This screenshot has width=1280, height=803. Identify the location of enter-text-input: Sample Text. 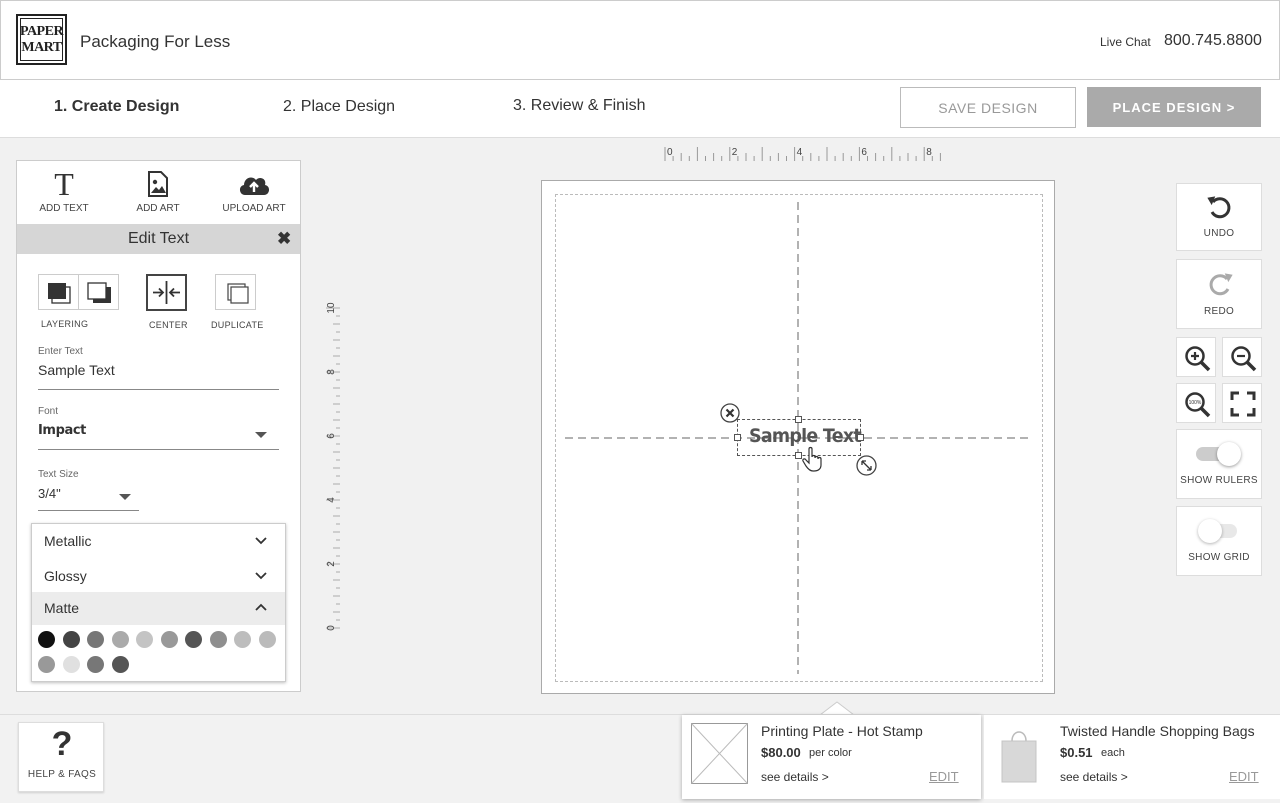
(76, 370).